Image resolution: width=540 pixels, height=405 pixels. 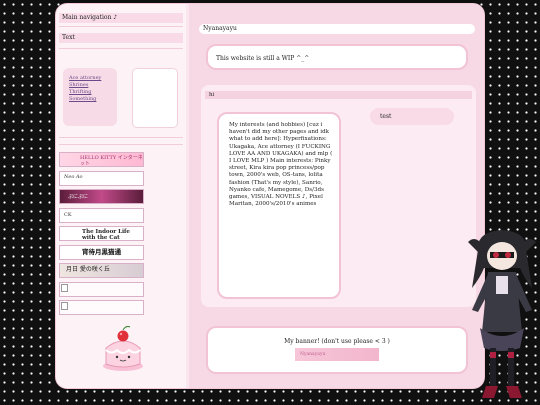 I want to click on pink-dark-button: ぷにぷに, so click(x=101, y=196).